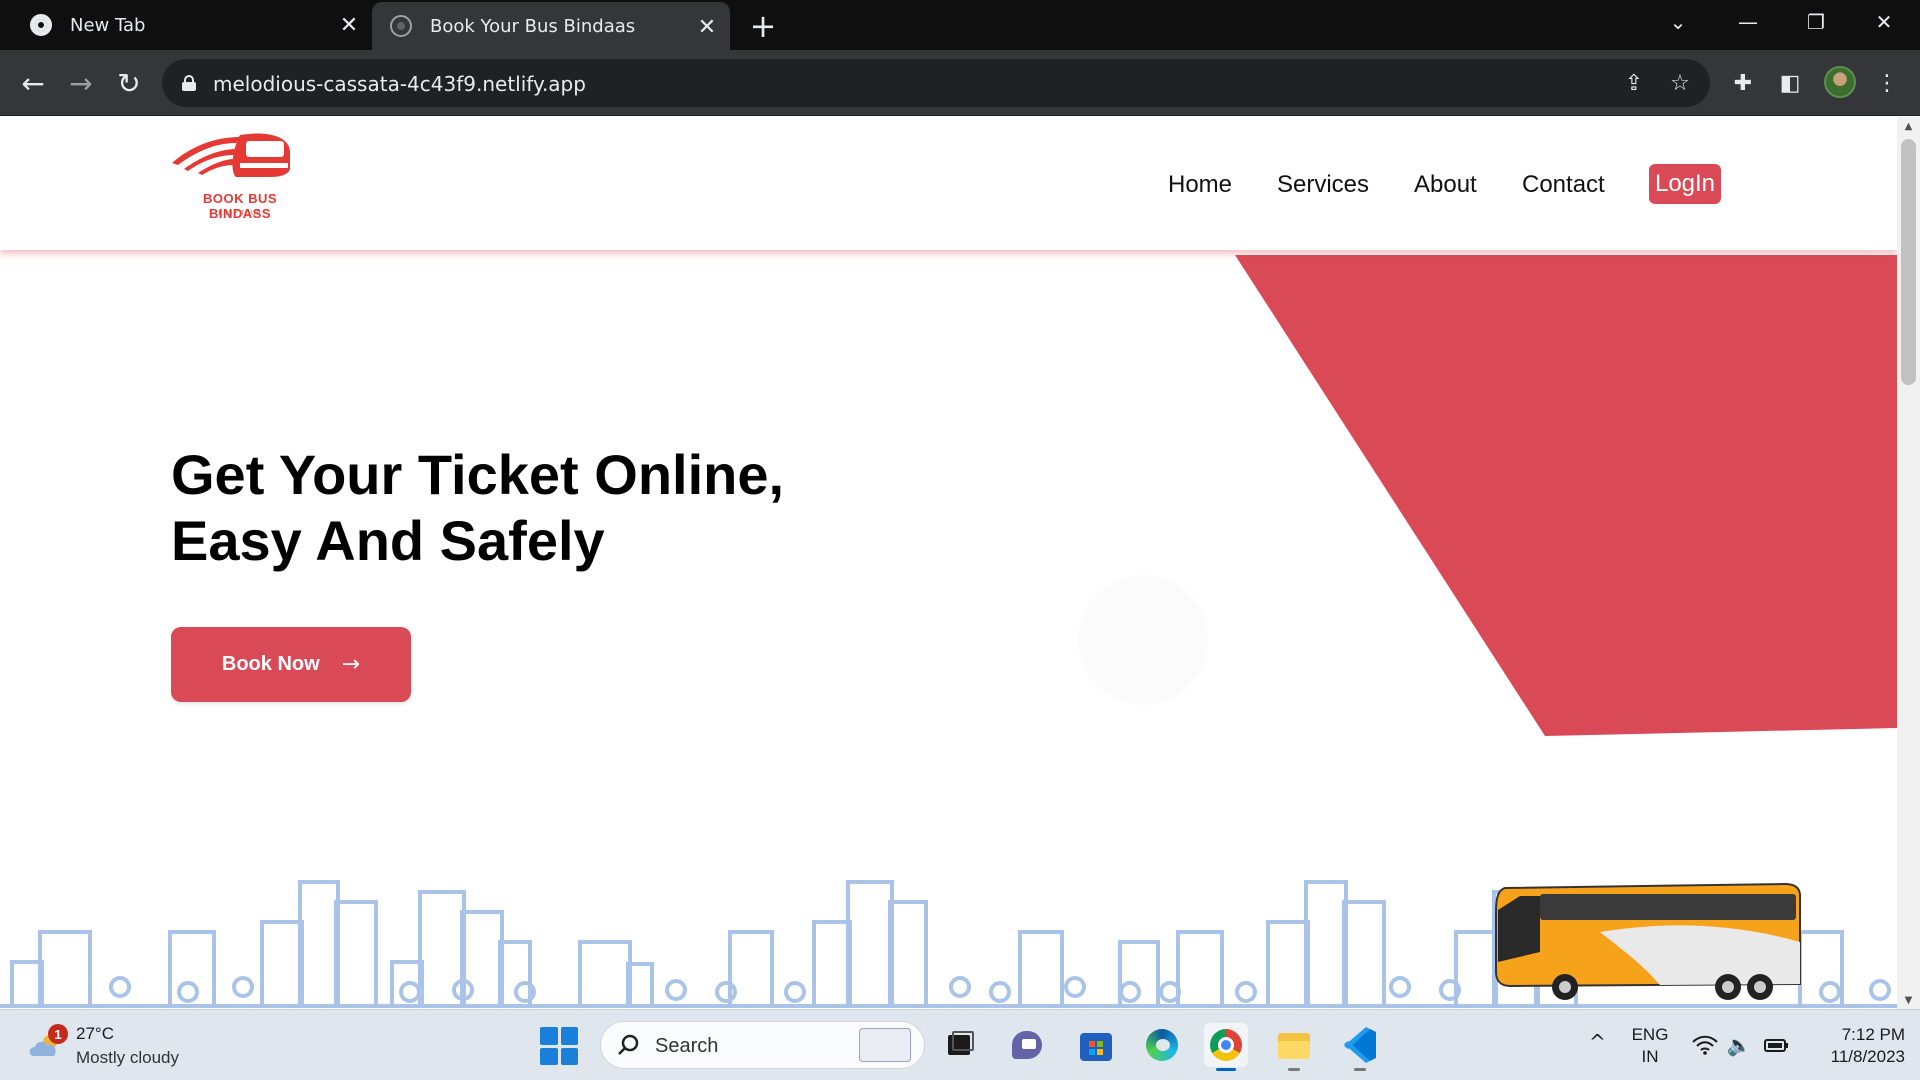 This screenshot has width=1920, height=1080. I want to click on notification-badge: 1, so click(58, 1034).